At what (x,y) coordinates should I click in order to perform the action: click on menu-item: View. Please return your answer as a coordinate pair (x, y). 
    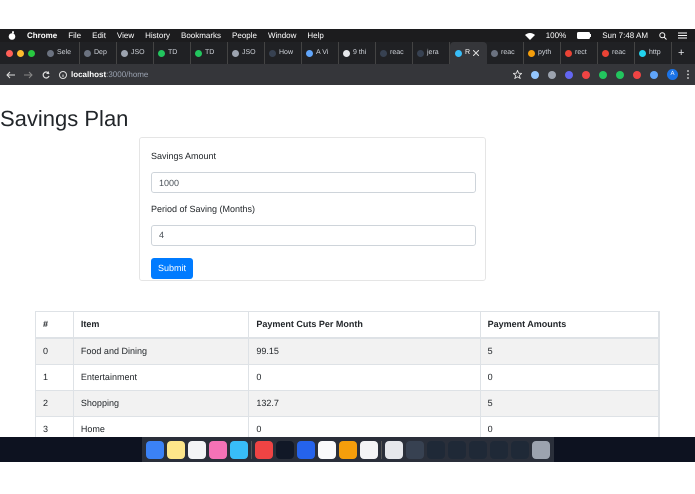
    Looking at the image, I should click on (125, 36).